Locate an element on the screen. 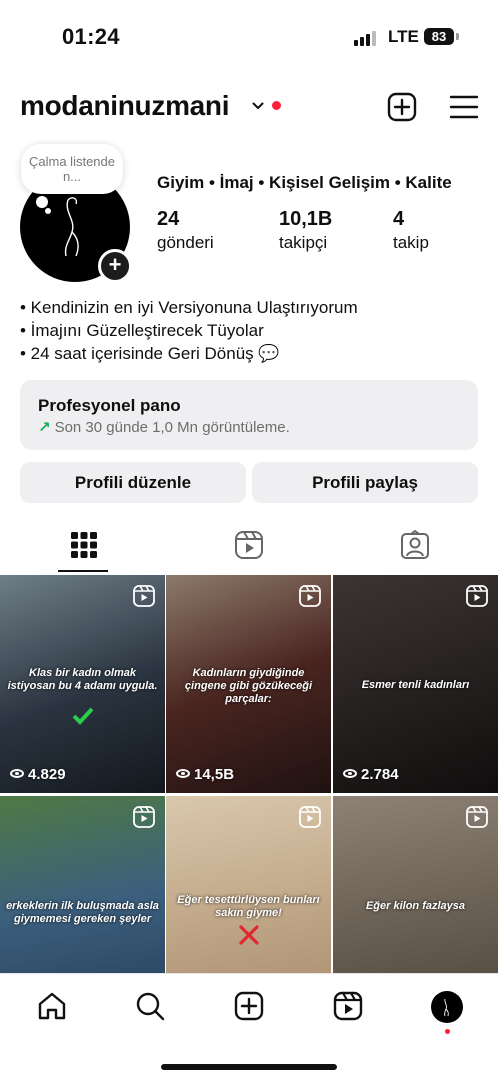  status-bar: 01:24 LTE 83 is located at coordinates (249, 35).